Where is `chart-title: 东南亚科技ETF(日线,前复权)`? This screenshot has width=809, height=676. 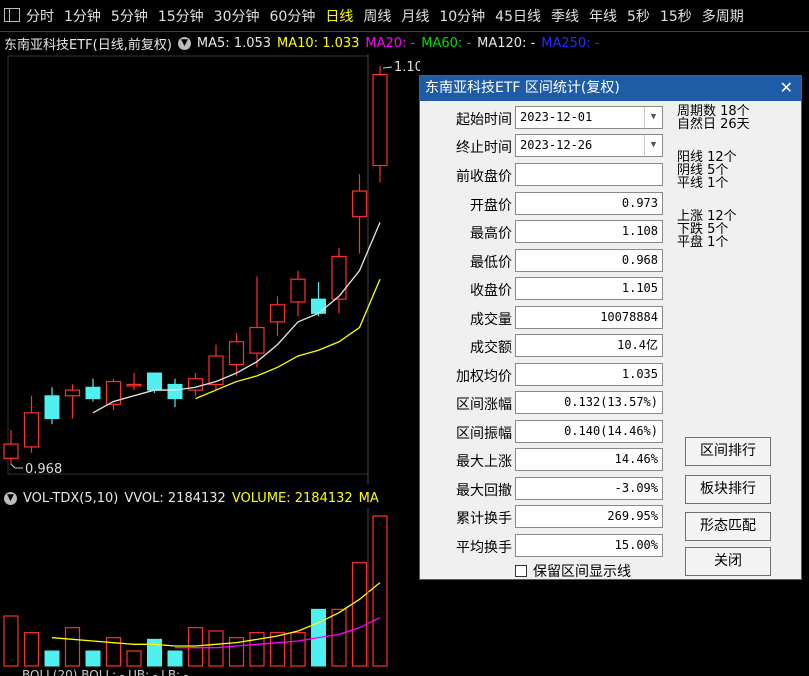
chart-title: 东南亚科技ETF(日线,前复权) is located at coordinates (88, 45).